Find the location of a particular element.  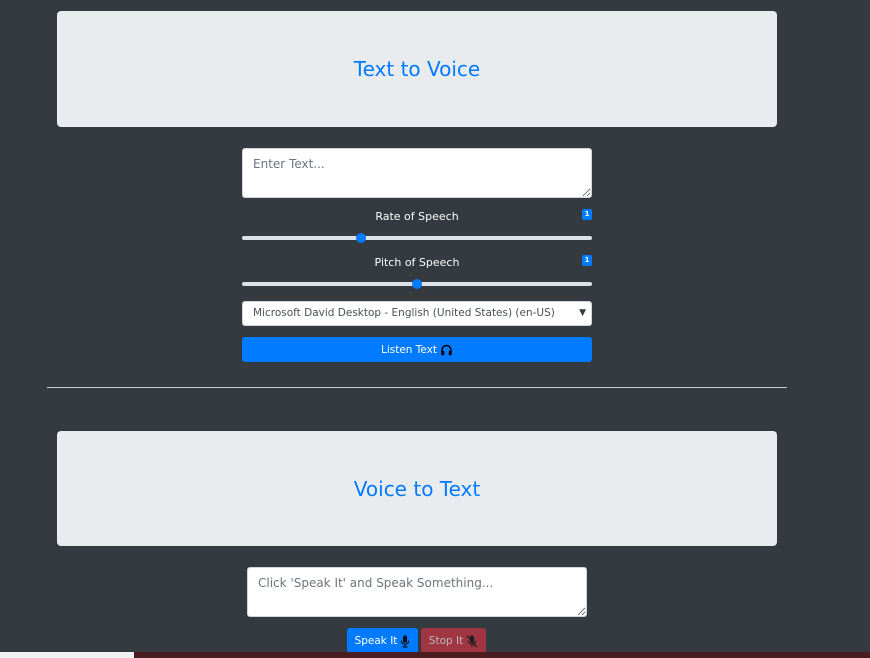

rate-slider-track is located at coordinates (417, 238).